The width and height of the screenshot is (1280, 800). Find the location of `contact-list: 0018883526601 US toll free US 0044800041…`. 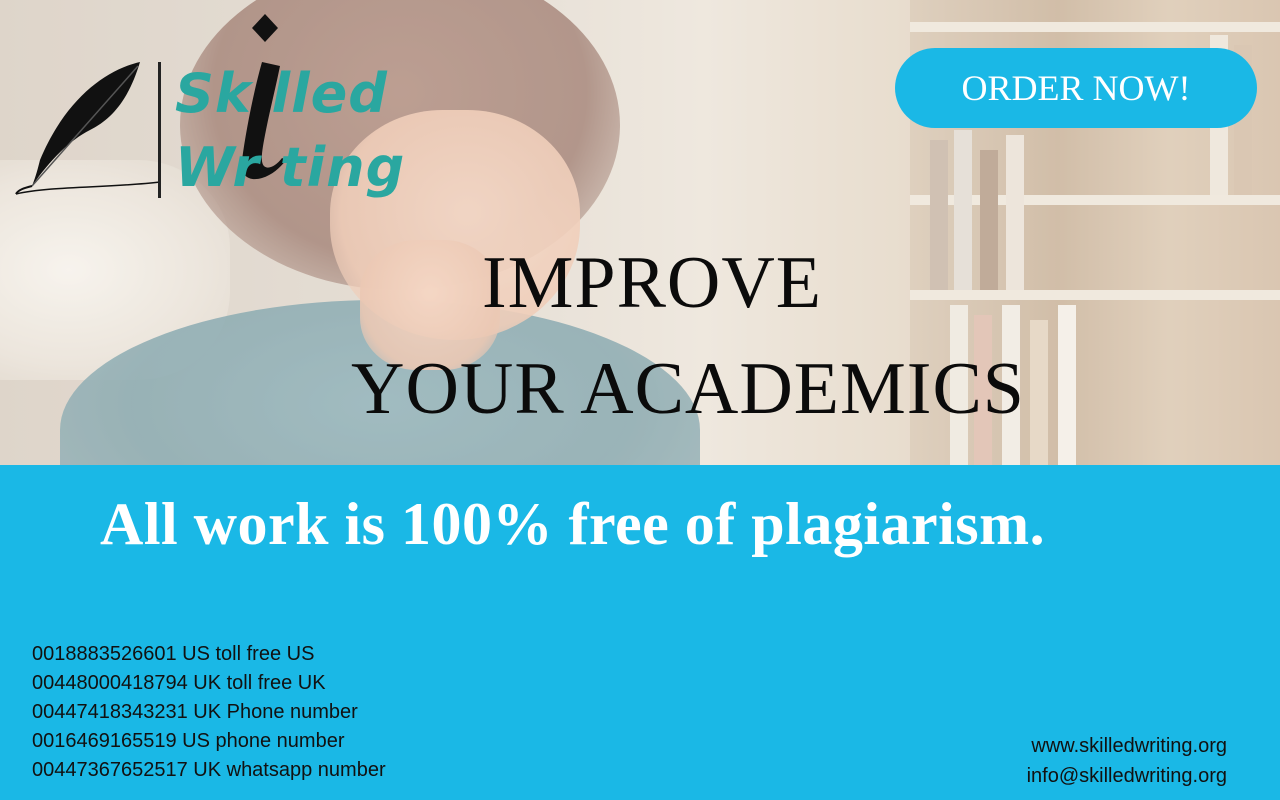

contact-list: 0018883526601 US toll free US 0044800041… is located at coordinates (209, 712).